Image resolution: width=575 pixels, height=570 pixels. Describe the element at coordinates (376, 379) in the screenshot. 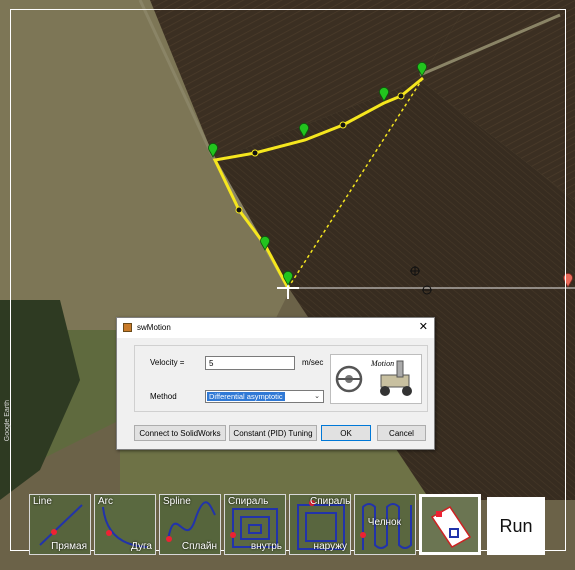

I see `motion-vehicle-image: Motion` at that location.